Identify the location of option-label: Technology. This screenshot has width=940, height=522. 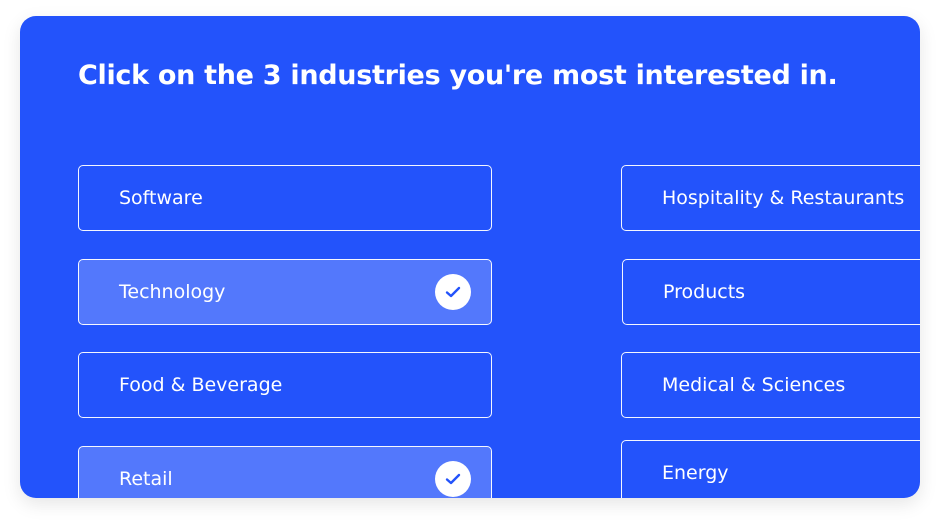
(172, 292).